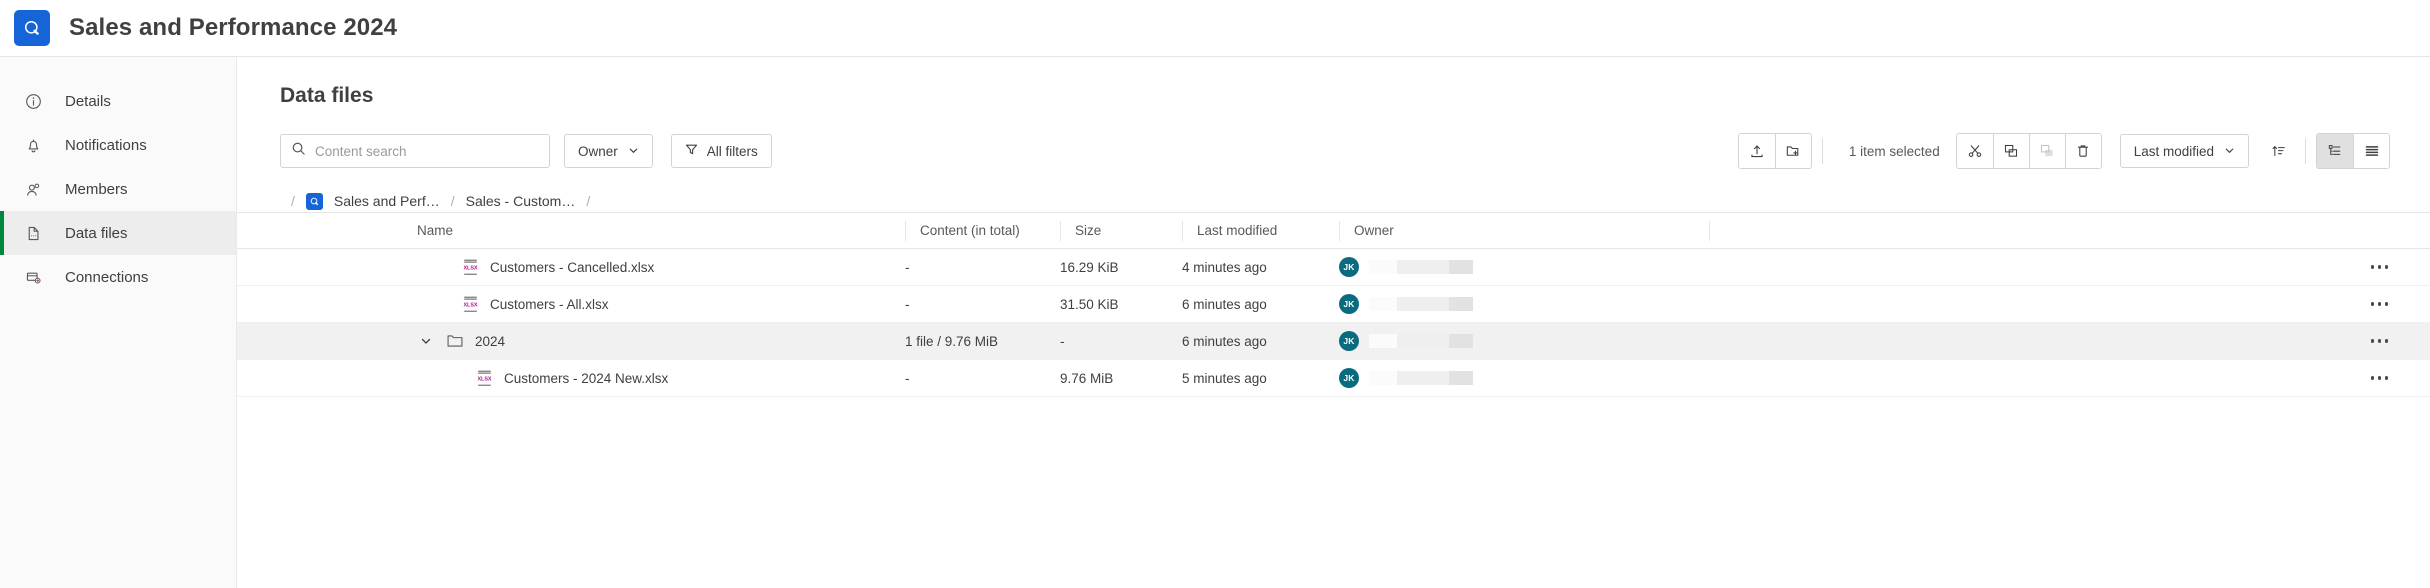 The height and width of the screenshot is (588, 2430). What do you see at coordinates (1260, 230) in the screenshot?
I see `column-header-last-modified: Last modified` at bounding box center [1260, 230].